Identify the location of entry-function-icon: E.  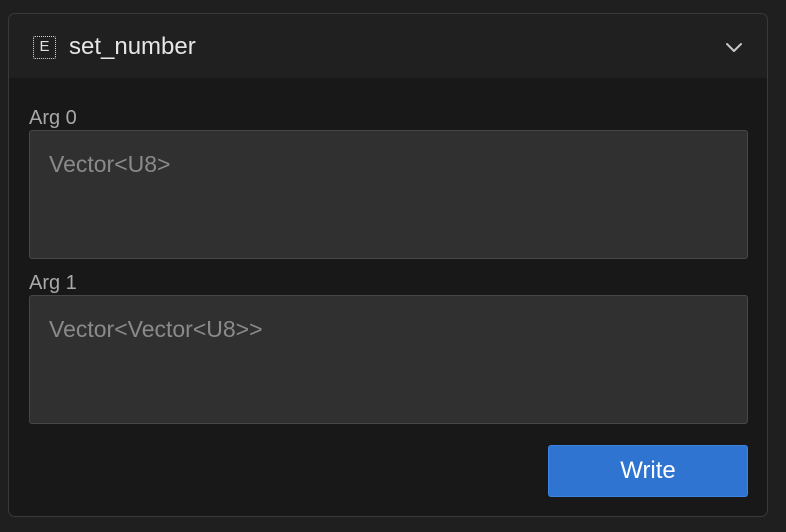
(44, 47).